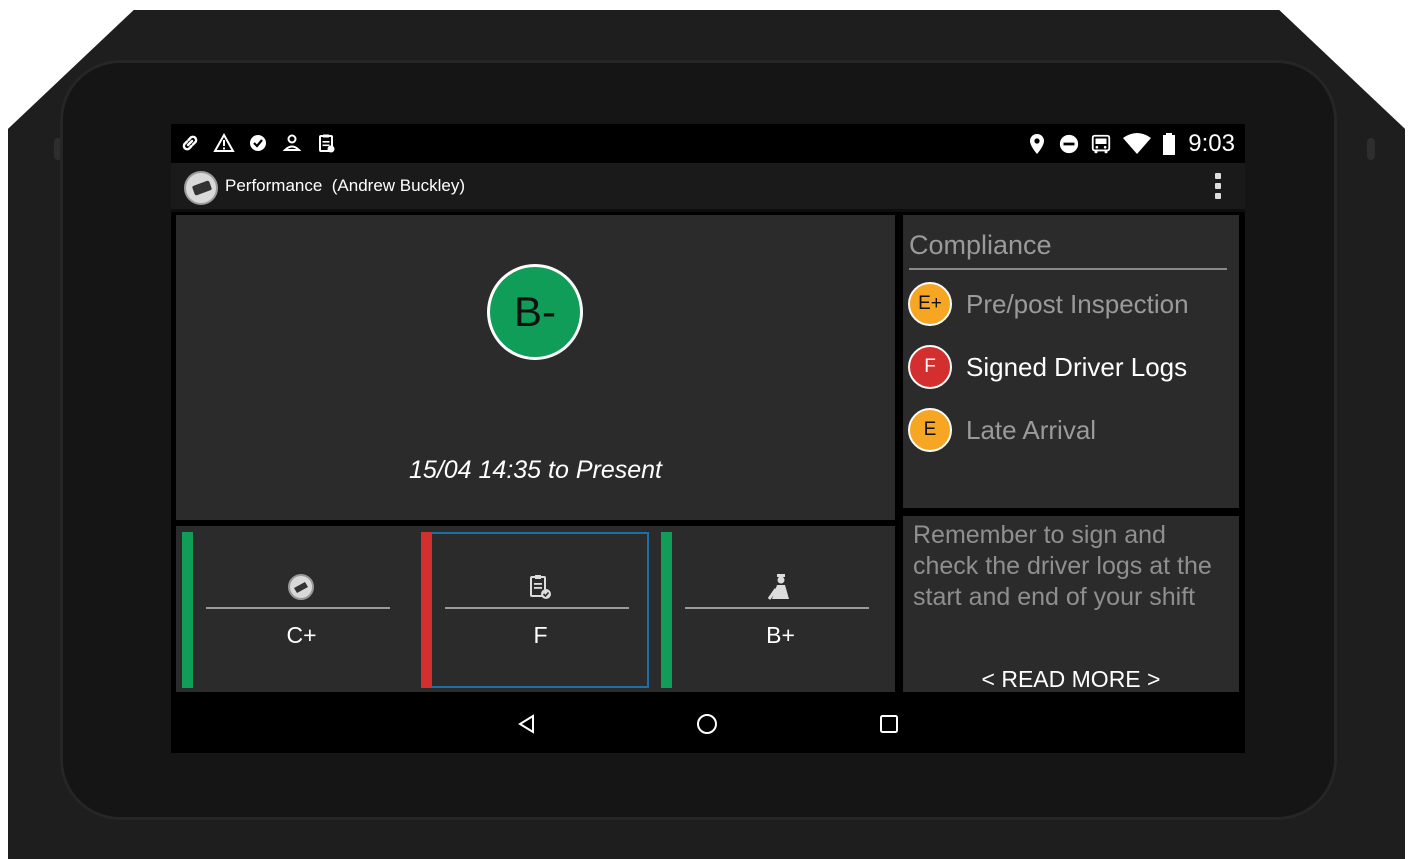  Describe the element at coordinates (1031, 429) in the screenshot. I see `compliance-item-label: Late Arrival` at that location.